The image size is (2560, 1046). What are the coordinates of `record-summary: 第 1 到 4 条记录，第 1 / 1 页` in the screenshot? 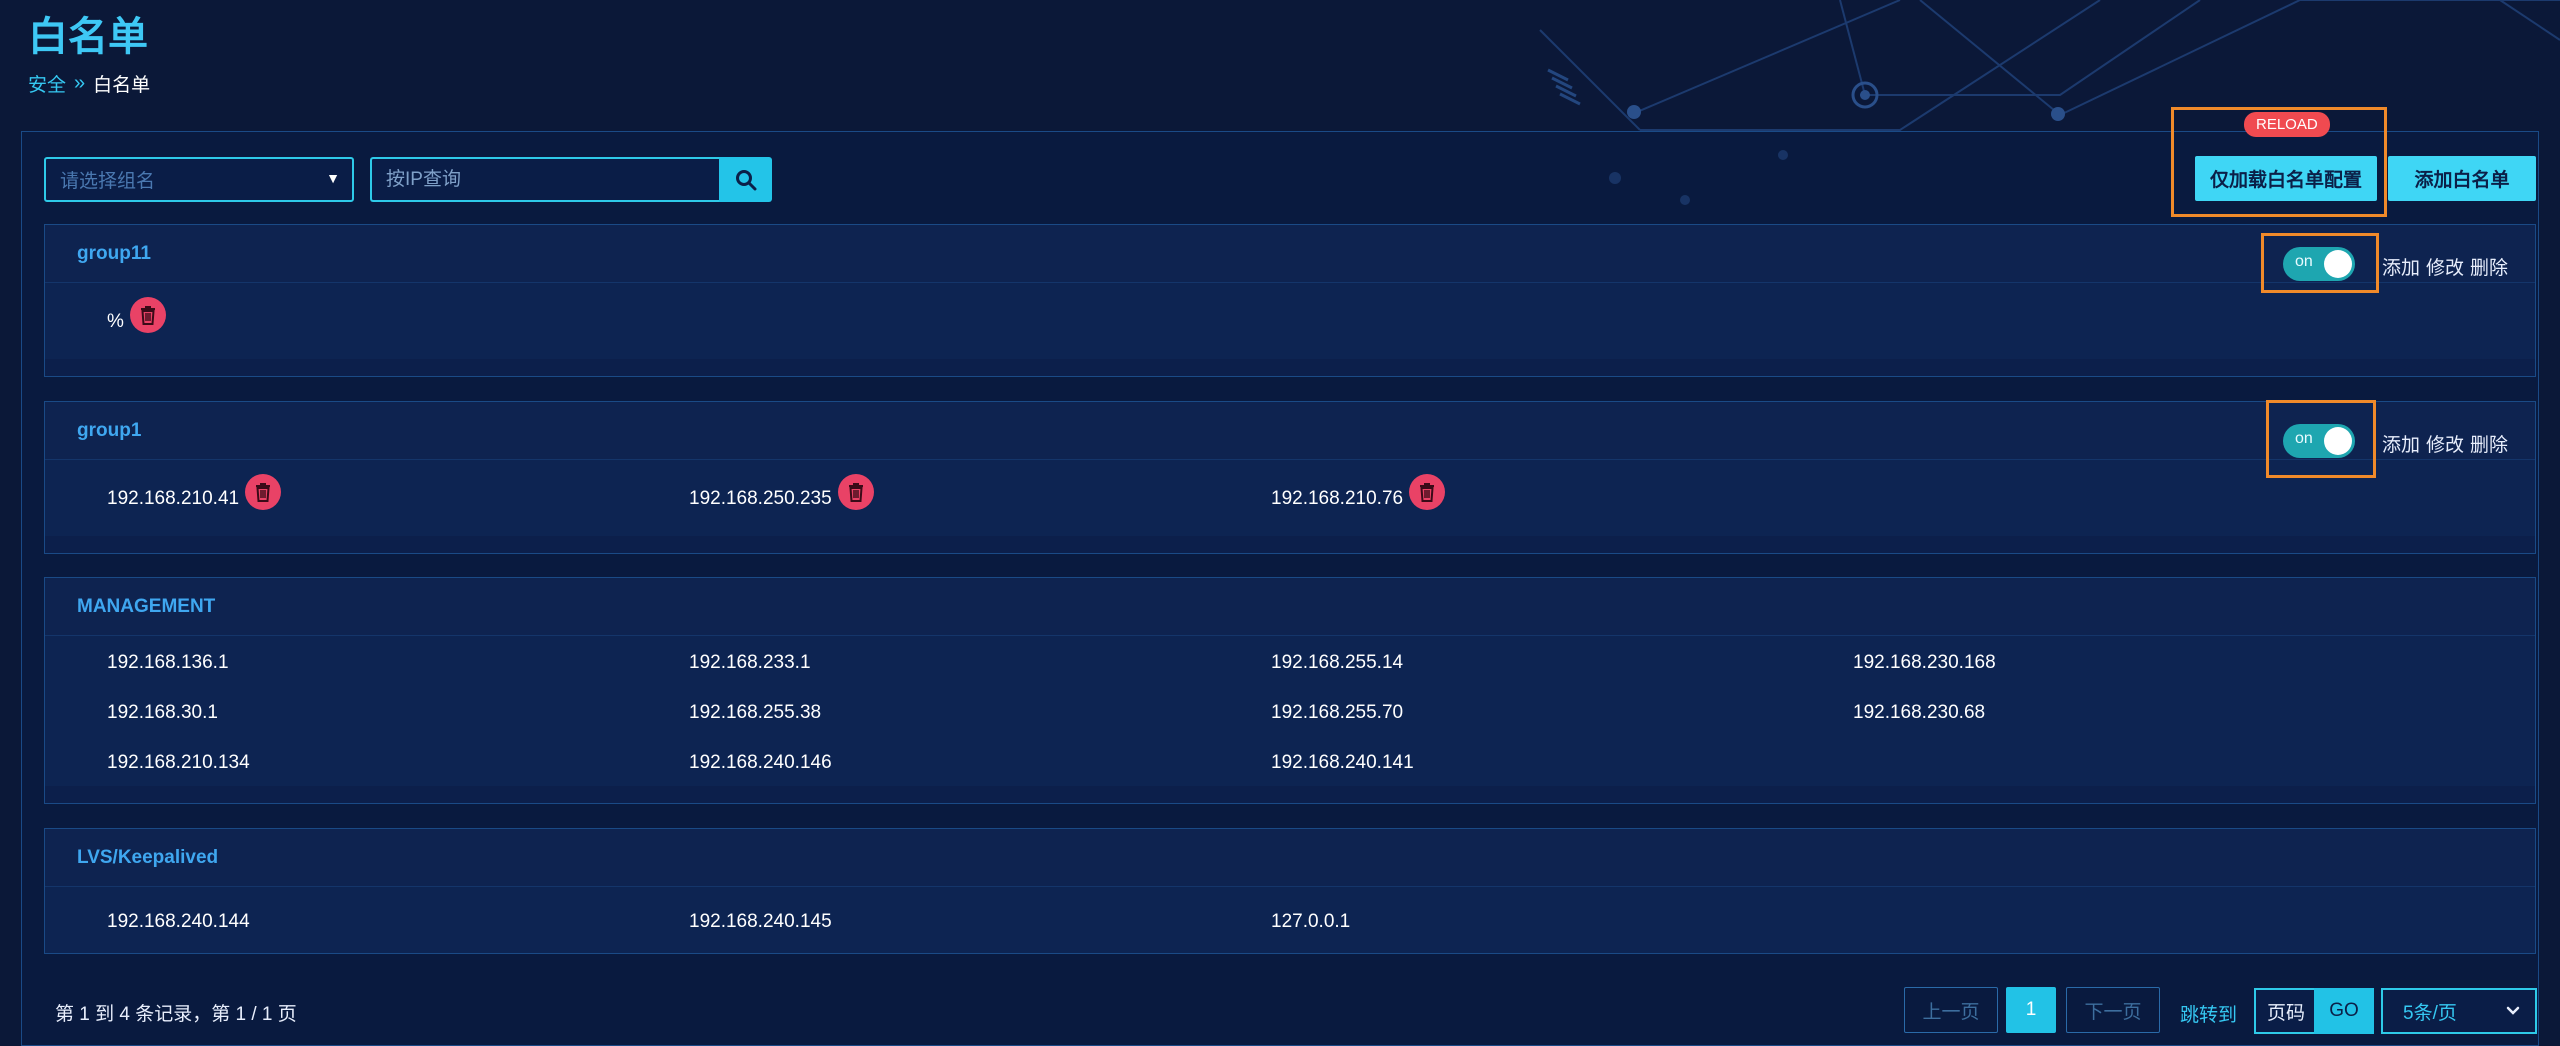 It's located at (176, 1014).